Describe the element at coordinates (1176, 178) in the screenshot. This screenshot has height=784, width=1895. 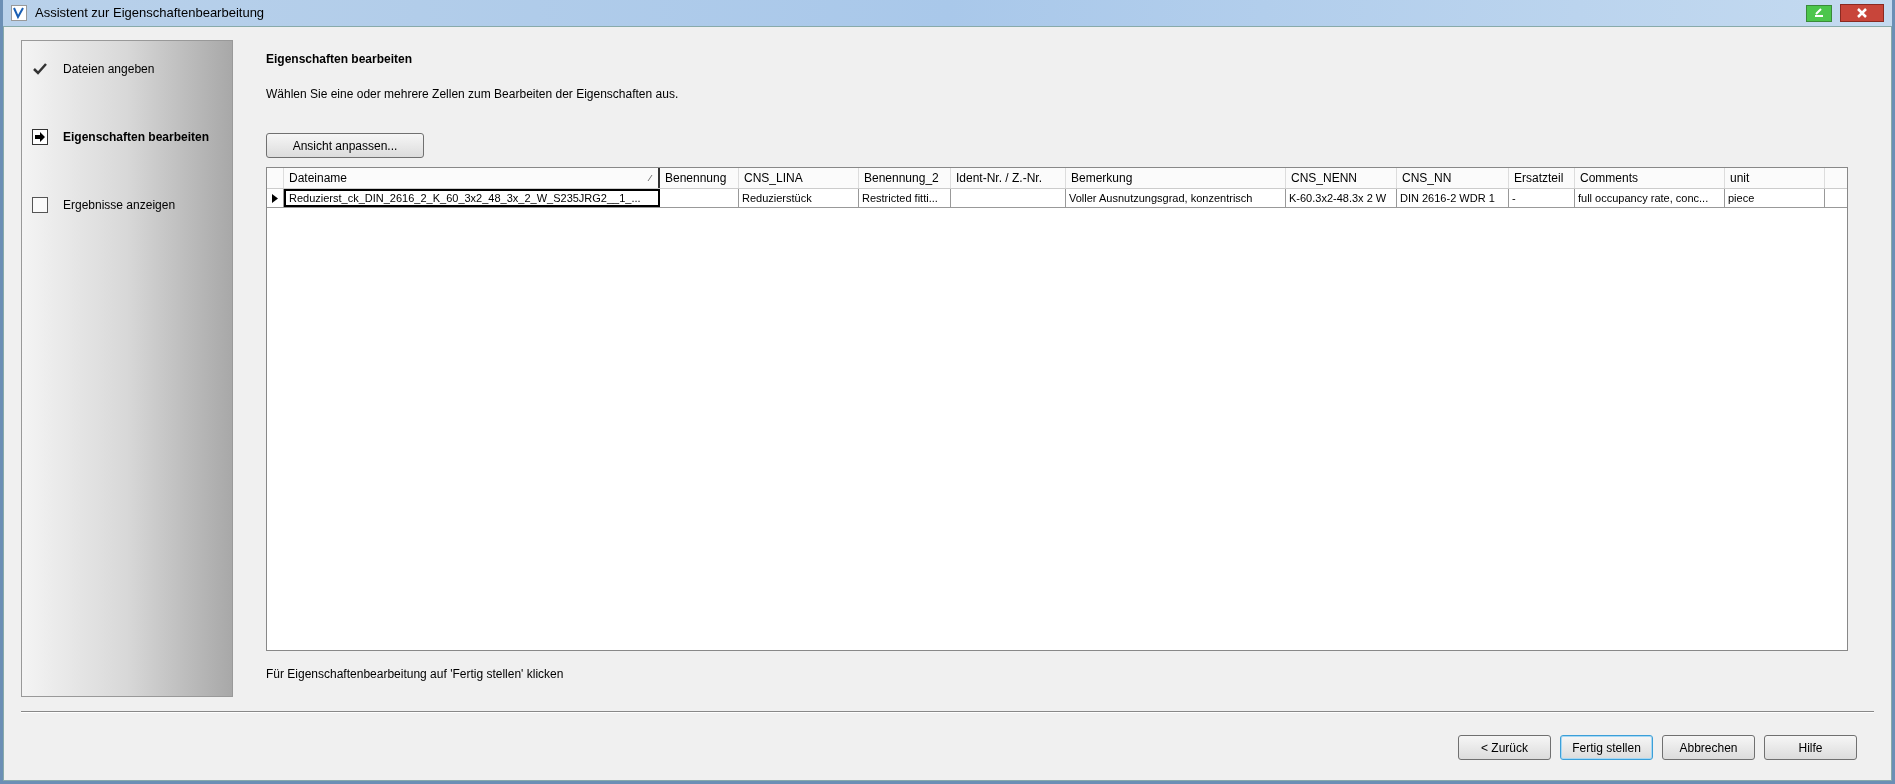
I see `column-header: Bemerkung` at that location.